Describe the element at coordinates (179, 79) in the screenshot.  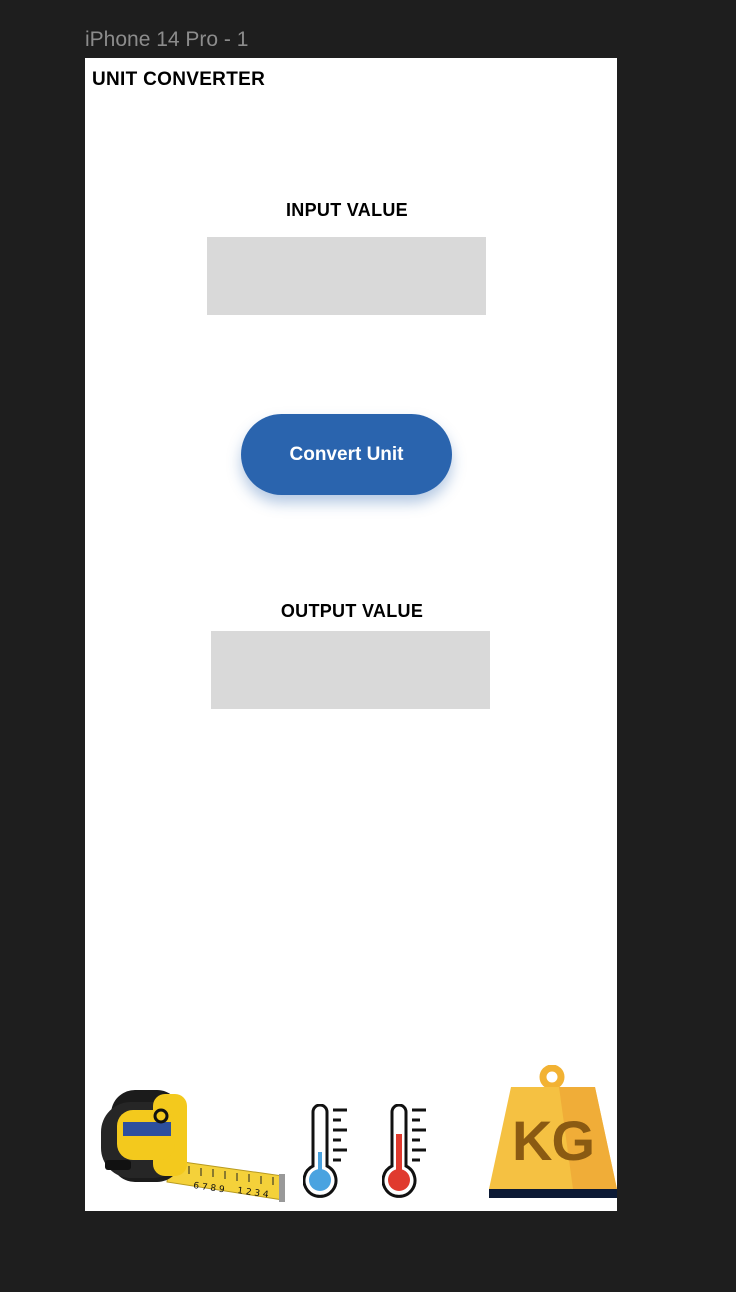
I see `app-title: UNIT CONVERTER` at that location.